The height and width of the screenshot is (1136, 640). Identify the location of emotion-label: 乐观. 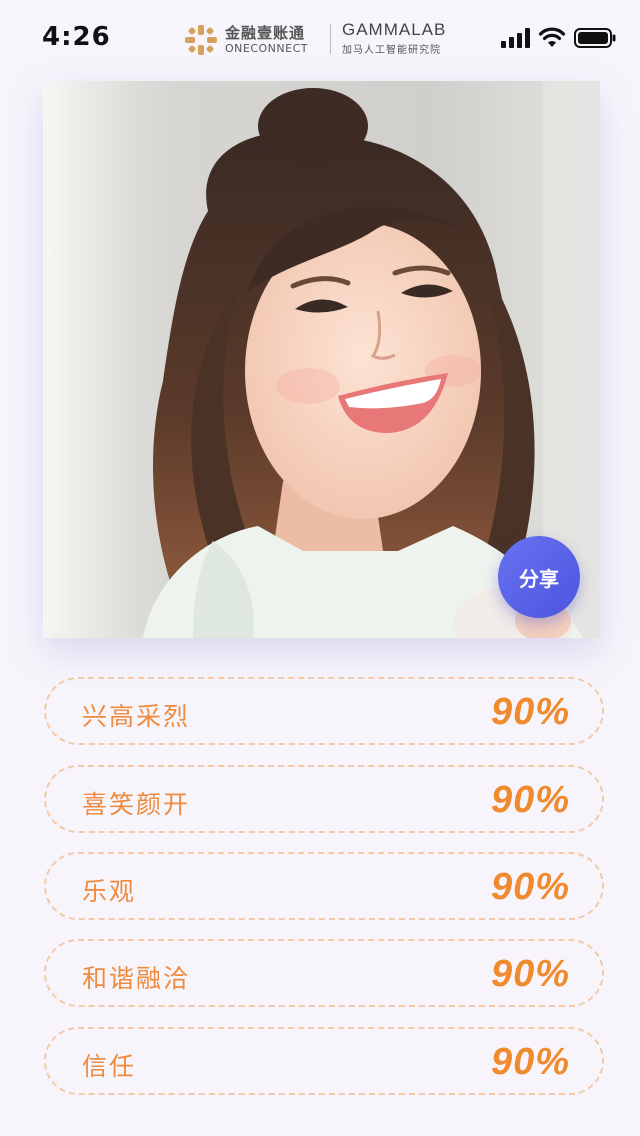
(109, 891).